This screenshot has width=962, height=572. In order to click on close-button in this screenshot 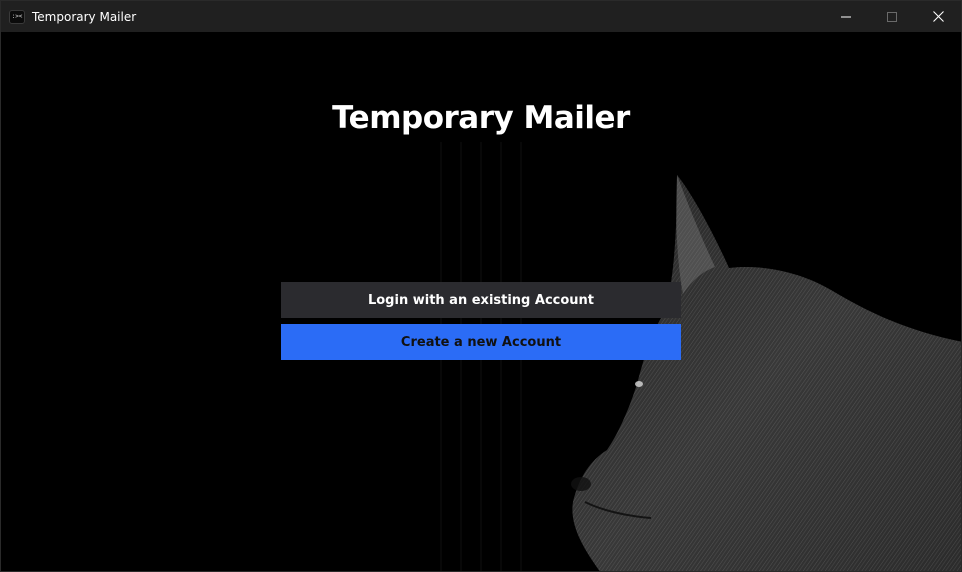, I will do `click(938, 16)`.